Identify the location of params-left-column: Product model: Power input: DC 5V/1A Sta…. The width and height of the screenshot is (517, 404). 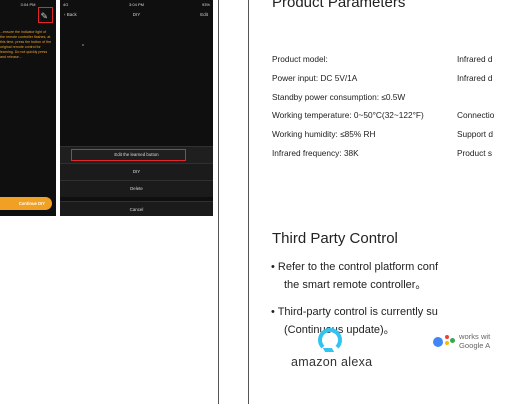
(348, 106).